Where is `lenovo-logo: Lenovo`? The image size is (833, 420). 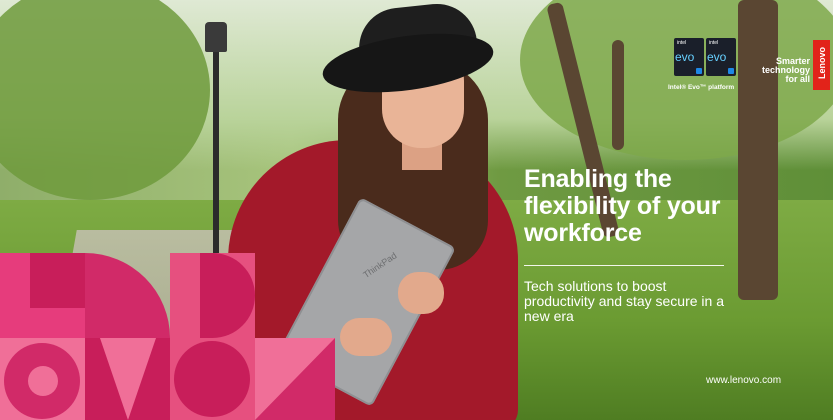
lenovo-logo: Lenovo is located at coordinates (821, 65).